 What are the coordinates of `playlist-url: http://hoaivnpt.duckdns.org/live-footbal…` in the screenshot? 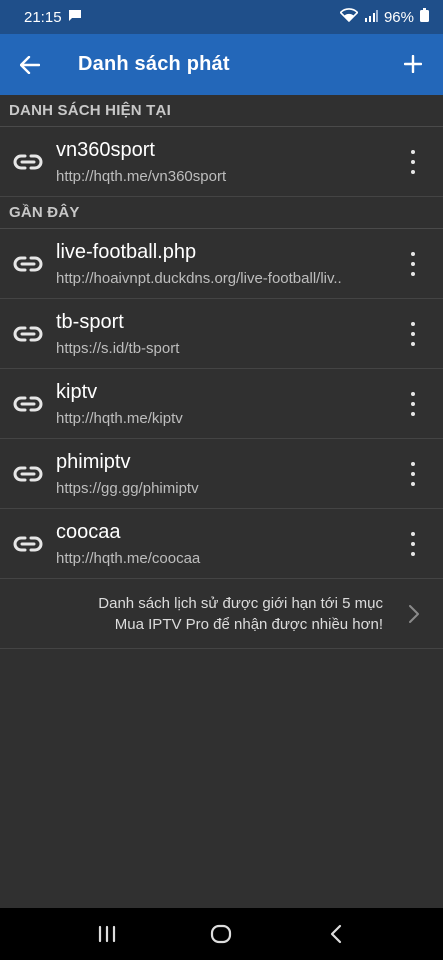 It's located at (199, 278).